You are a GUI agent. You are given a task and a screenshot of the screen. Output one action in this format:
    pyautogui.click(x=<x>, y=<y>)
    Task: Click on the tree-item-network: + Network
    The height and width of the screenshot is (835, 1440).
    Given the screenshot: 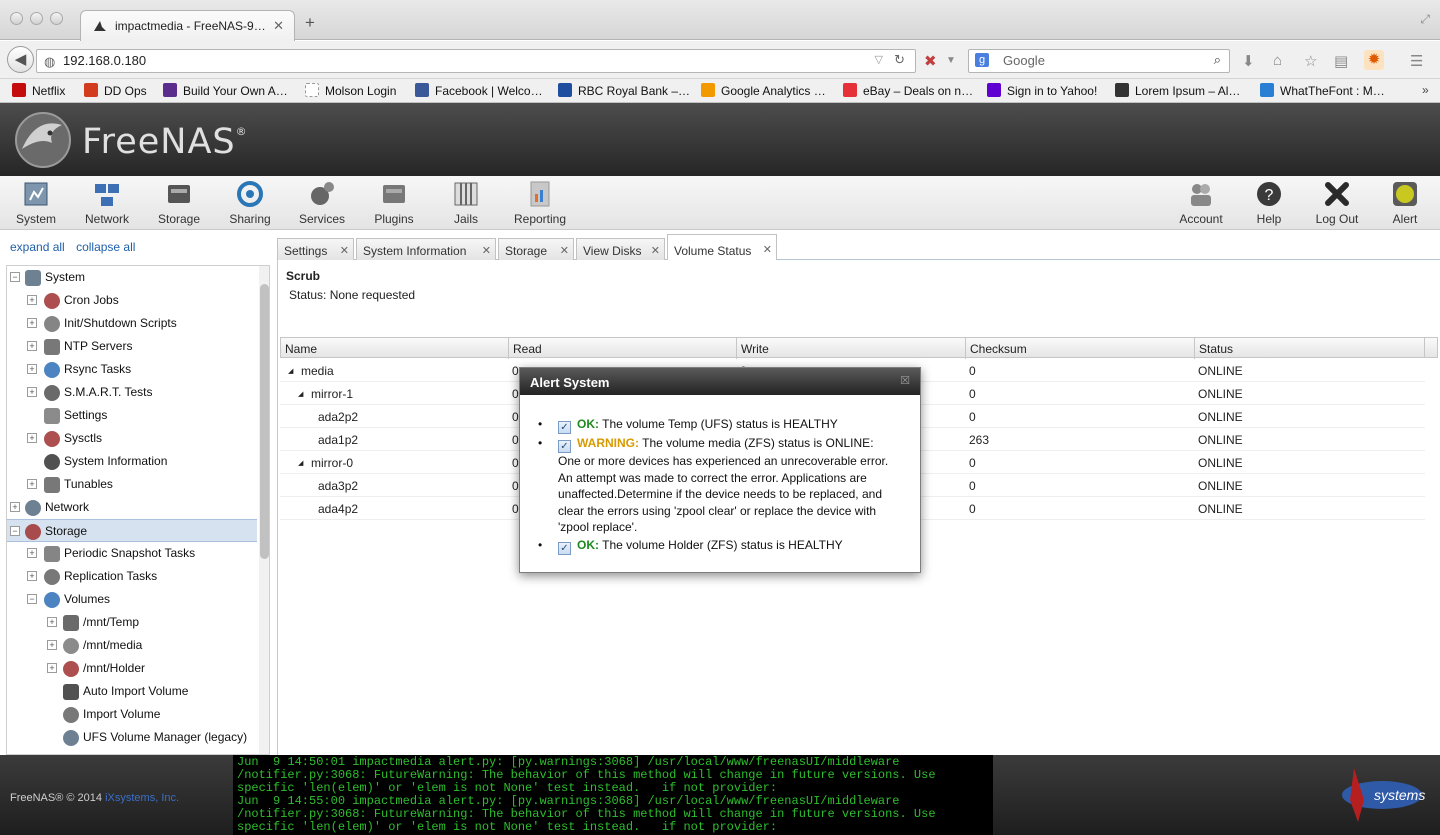 What is the action you would take?
    pyautogui.click(x=132, y=507)
    